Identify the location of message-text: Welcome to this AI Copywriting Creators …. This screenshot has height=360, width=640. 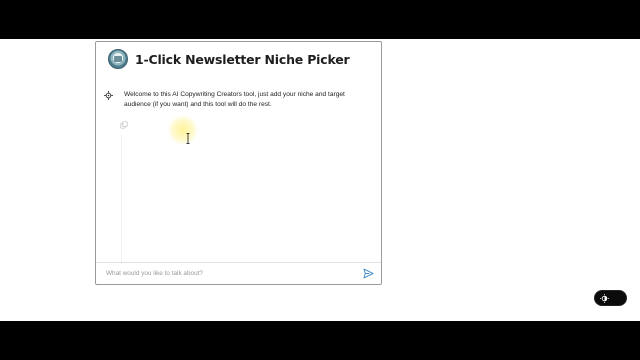
(234, 99).